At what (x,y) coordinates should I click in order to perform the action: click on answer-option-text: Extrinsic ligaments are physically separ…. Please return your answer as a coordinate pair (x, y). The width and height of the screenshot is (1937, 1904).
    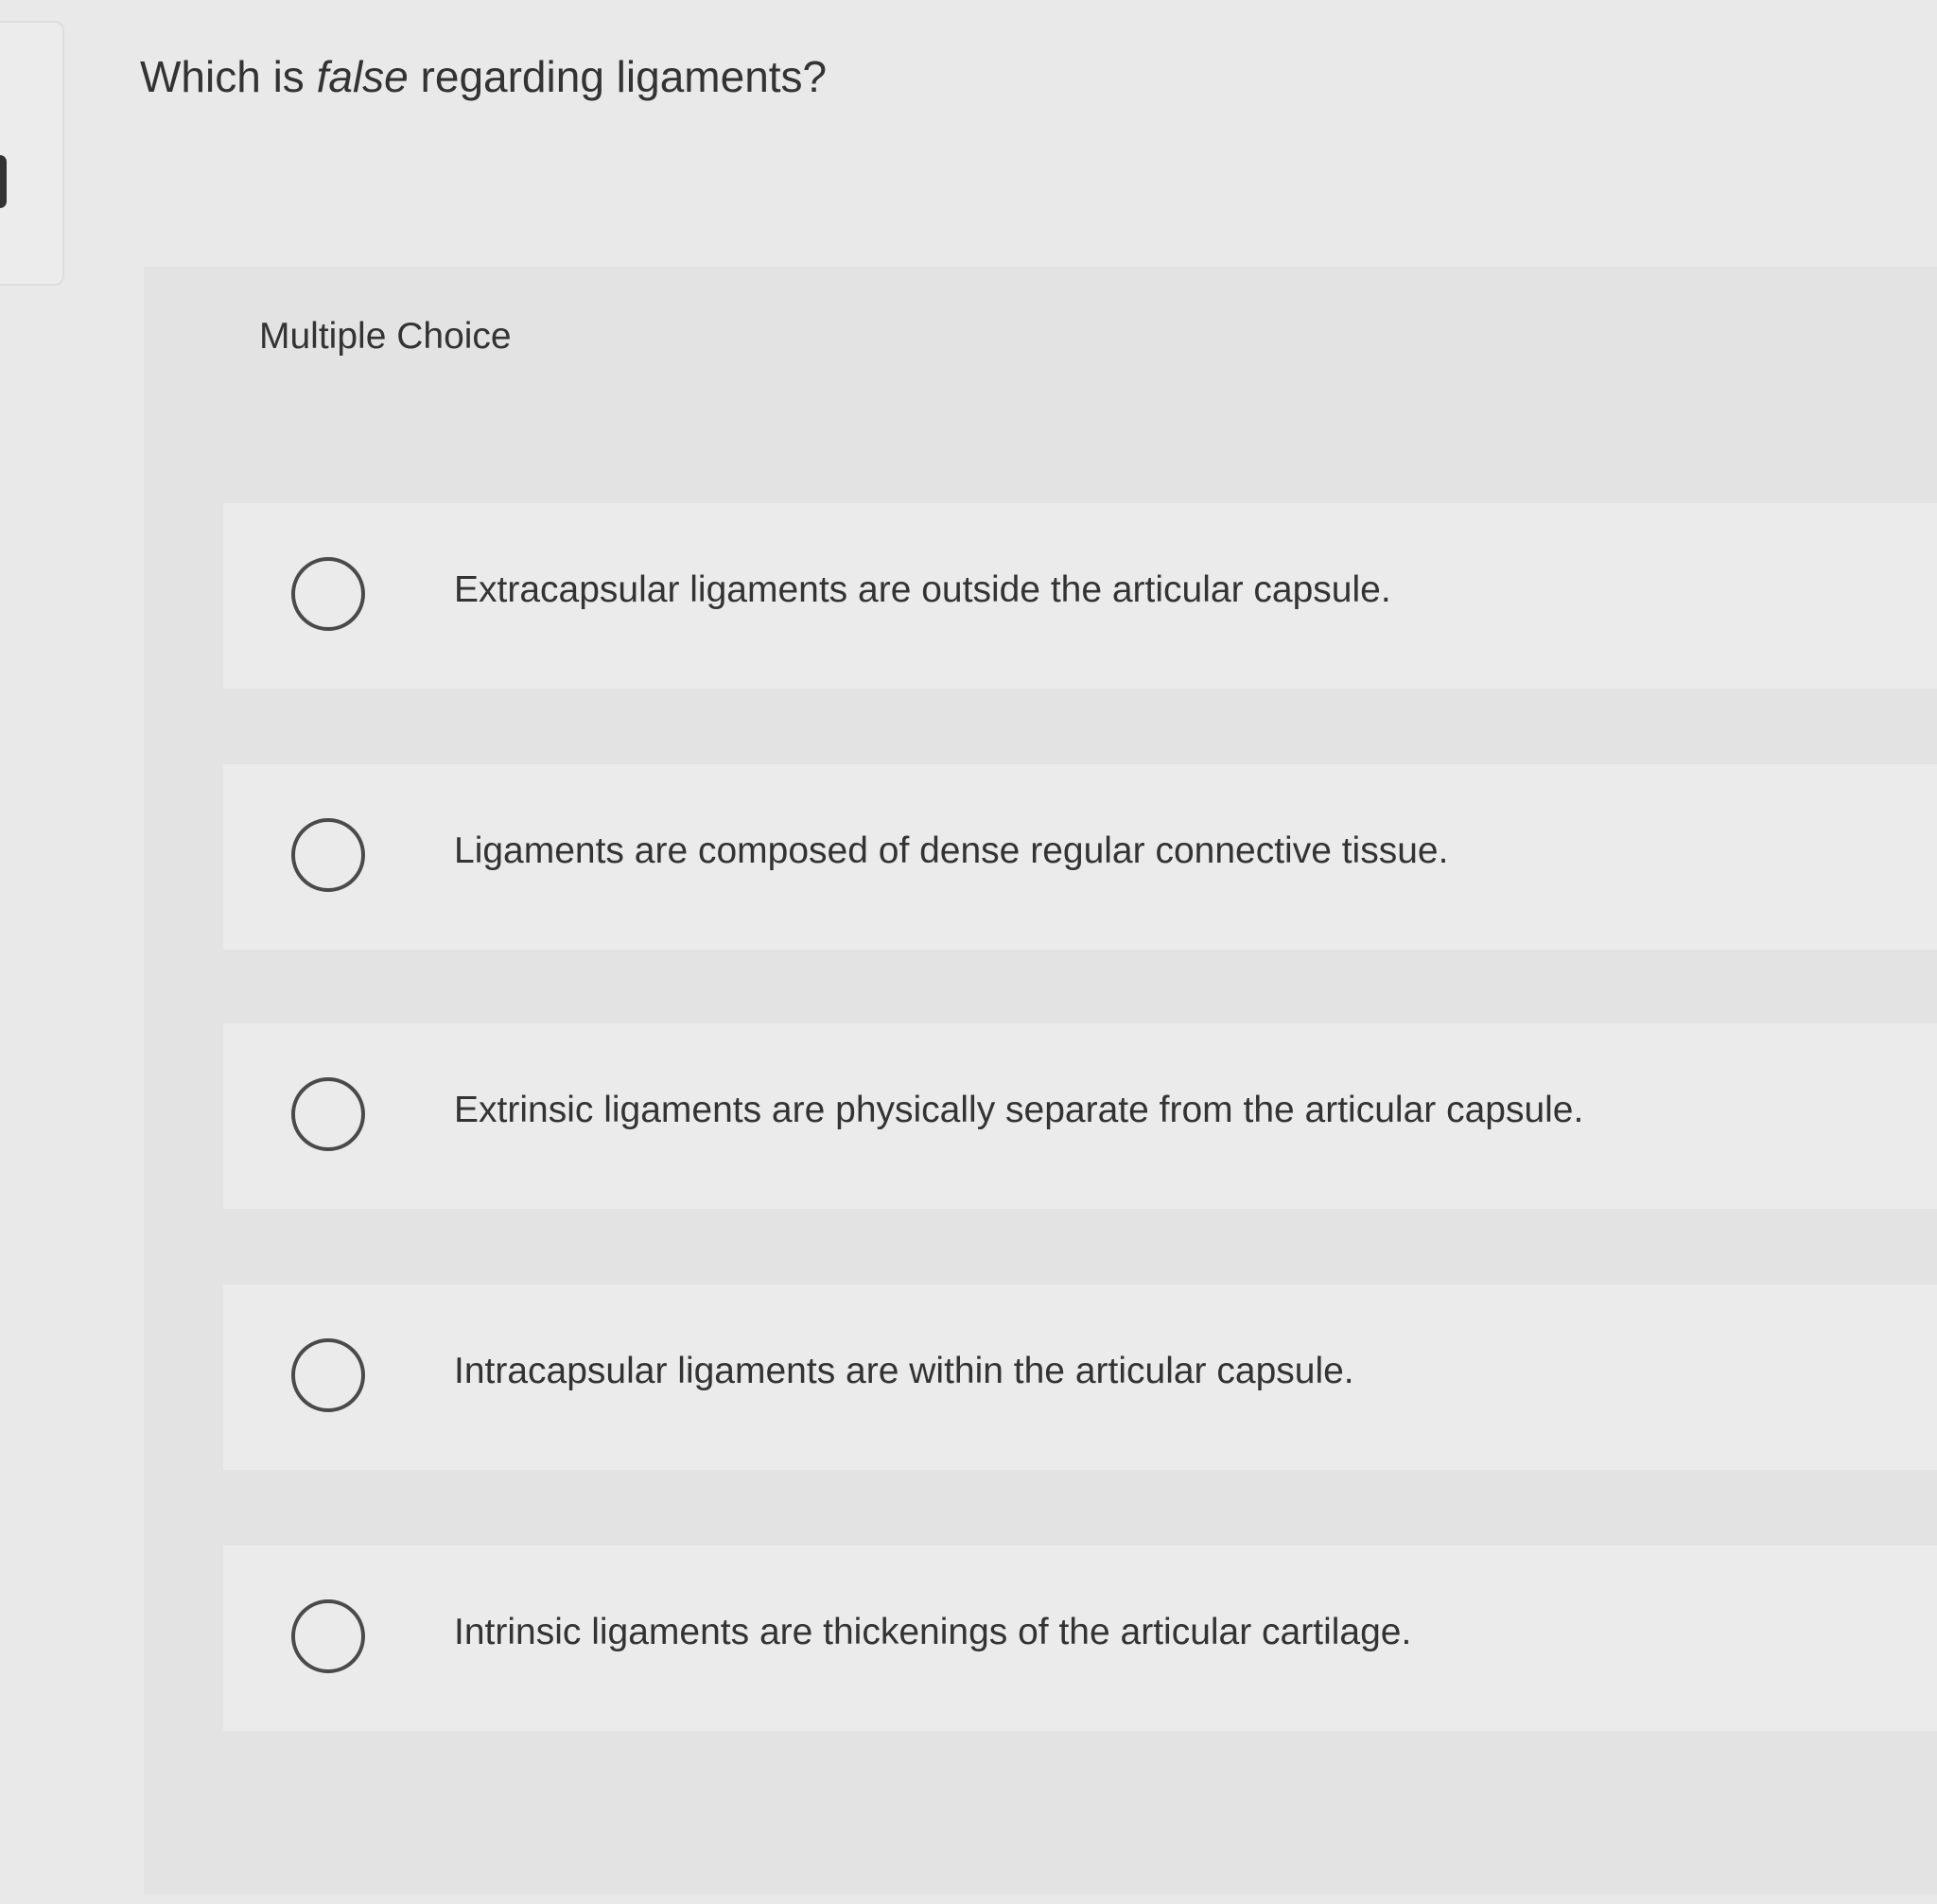
    Looking at the image, I should click on (1019, 1110).